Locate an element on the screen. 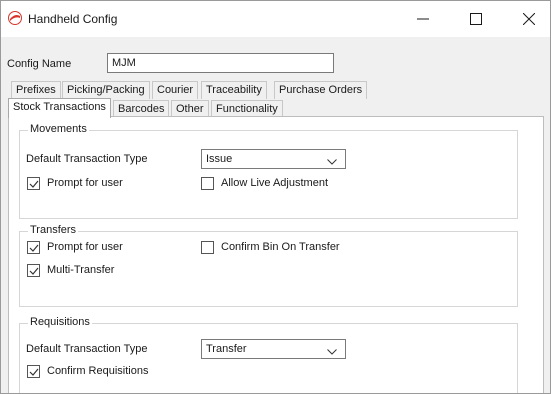 The image size is (551, 394). tab-purchase-orders: Purchase Orders is located at coordinates (321, 90).